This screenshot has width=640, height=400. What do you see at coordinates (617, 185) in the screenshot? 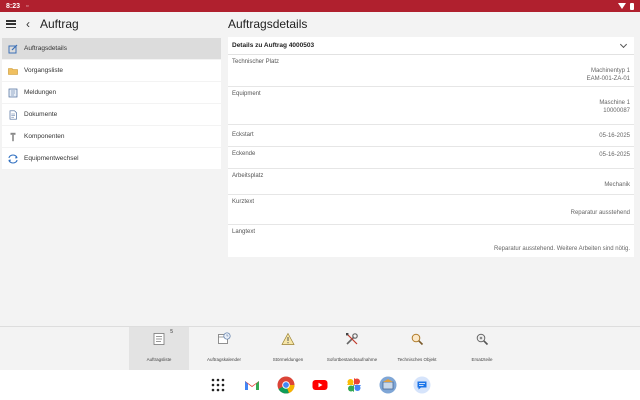
I see `field-value: Mechanik` at bounding box center [617, 185].